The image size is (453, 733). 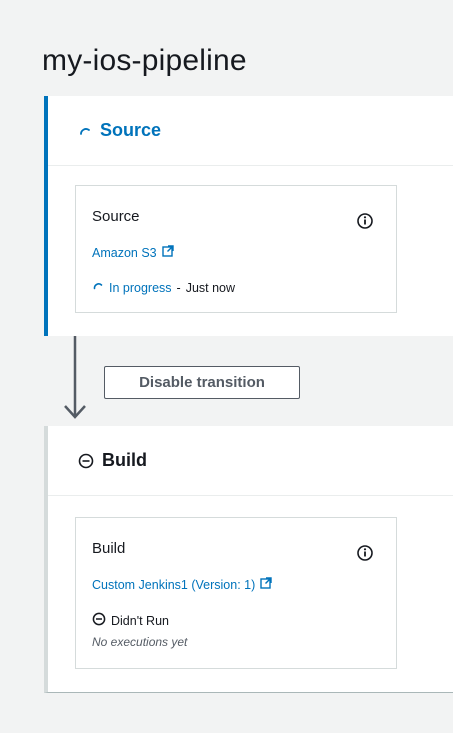 I want to click on status-line-source: In progress - Just now, so click(x=163, y=287).